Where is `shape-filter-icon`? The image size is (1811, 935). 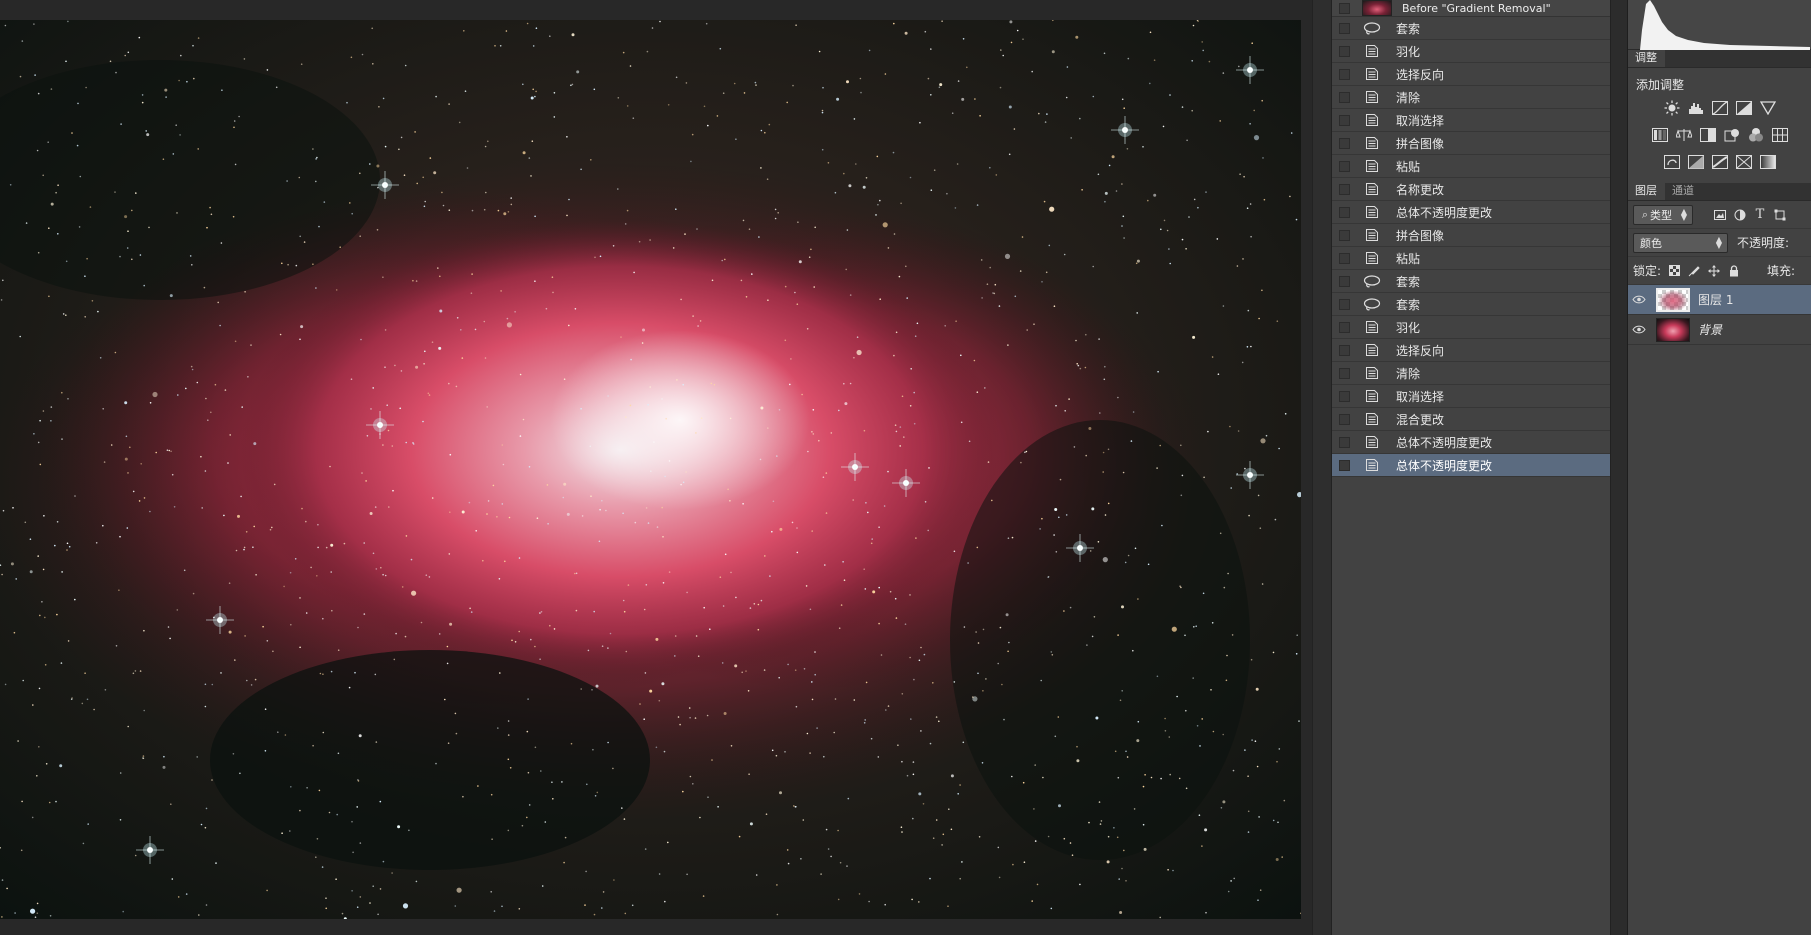 shape-filter-icon is located at coordinates (1780, 215).